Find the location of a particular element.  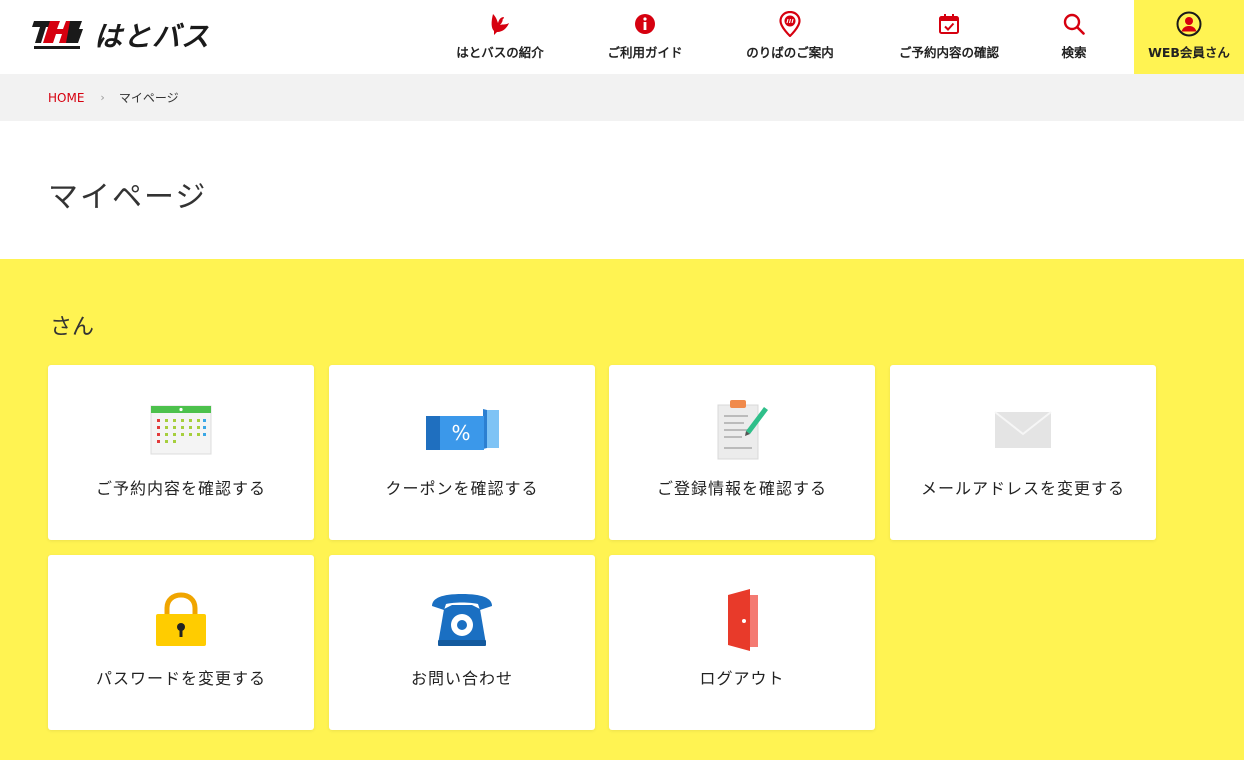

card-logout: ログアウト is located at coordinates (742, 642).